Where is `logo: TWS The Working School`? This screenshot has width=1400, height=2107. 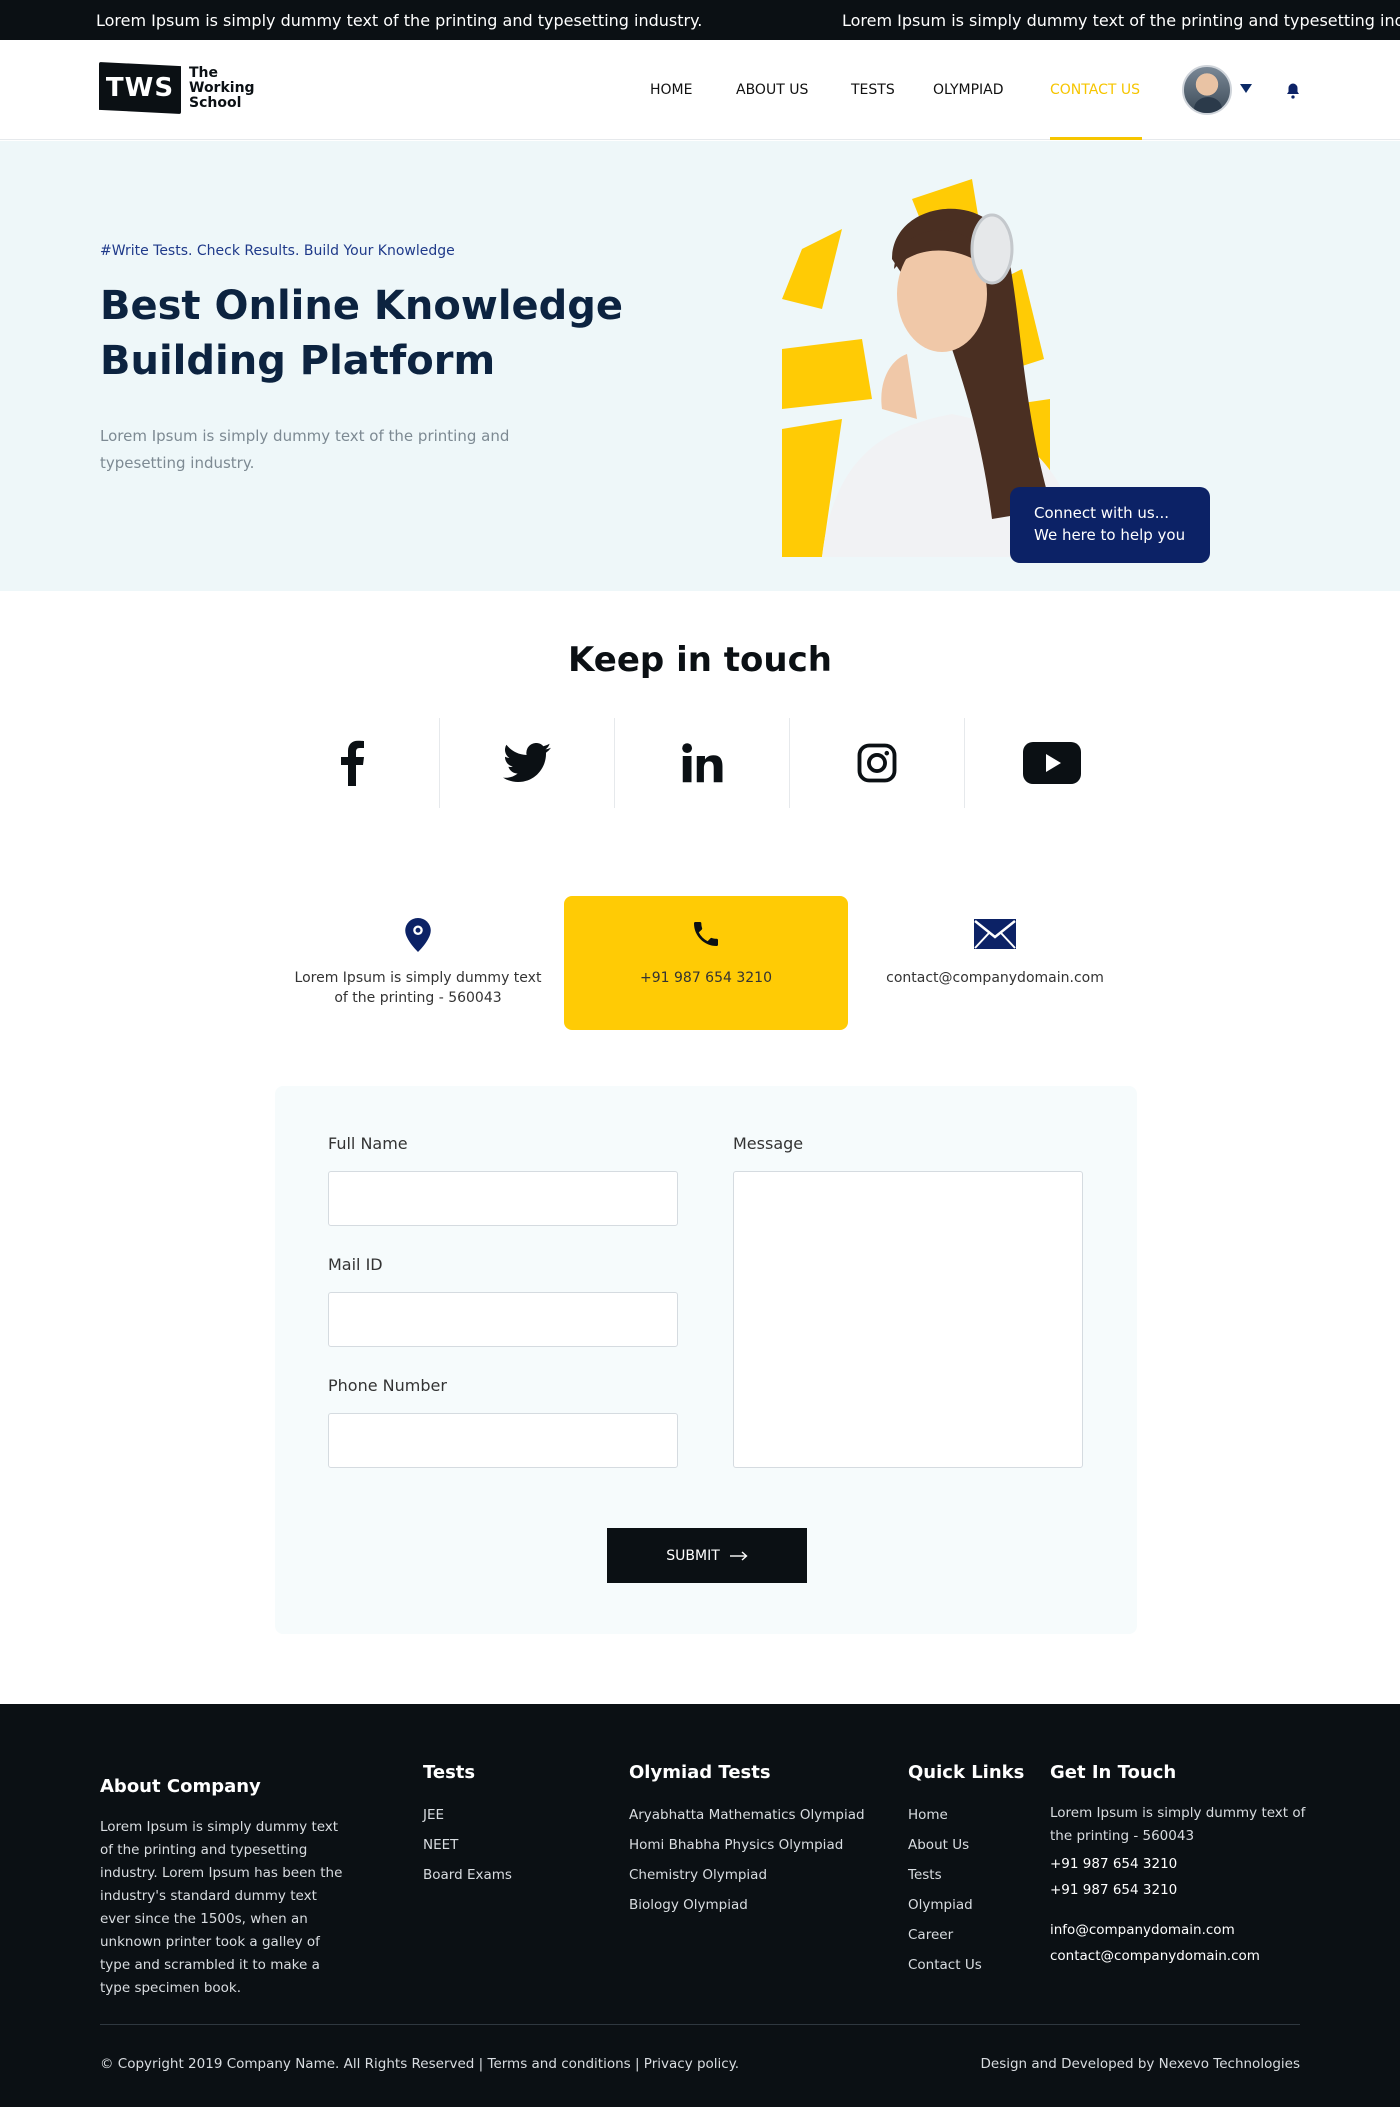
logo: TWS The Working School is located at coordinates (179, 90).